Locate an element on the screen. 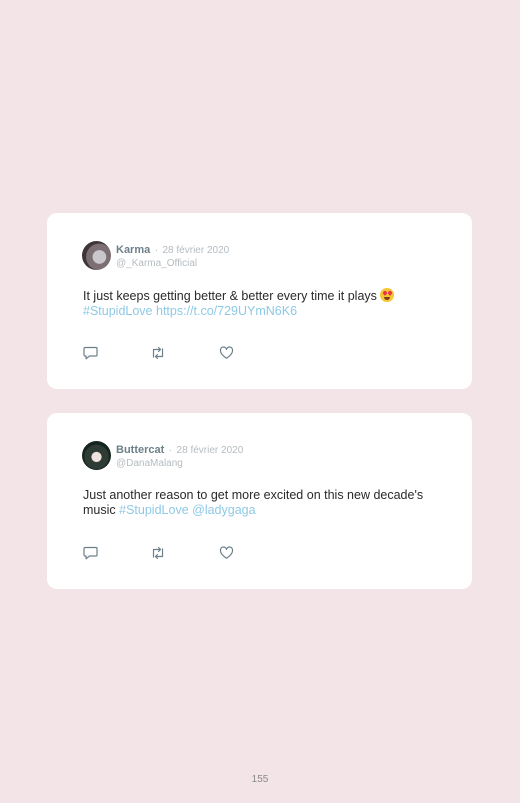  author-handle: @_Karma_Official is located at coordinates (172, 263).